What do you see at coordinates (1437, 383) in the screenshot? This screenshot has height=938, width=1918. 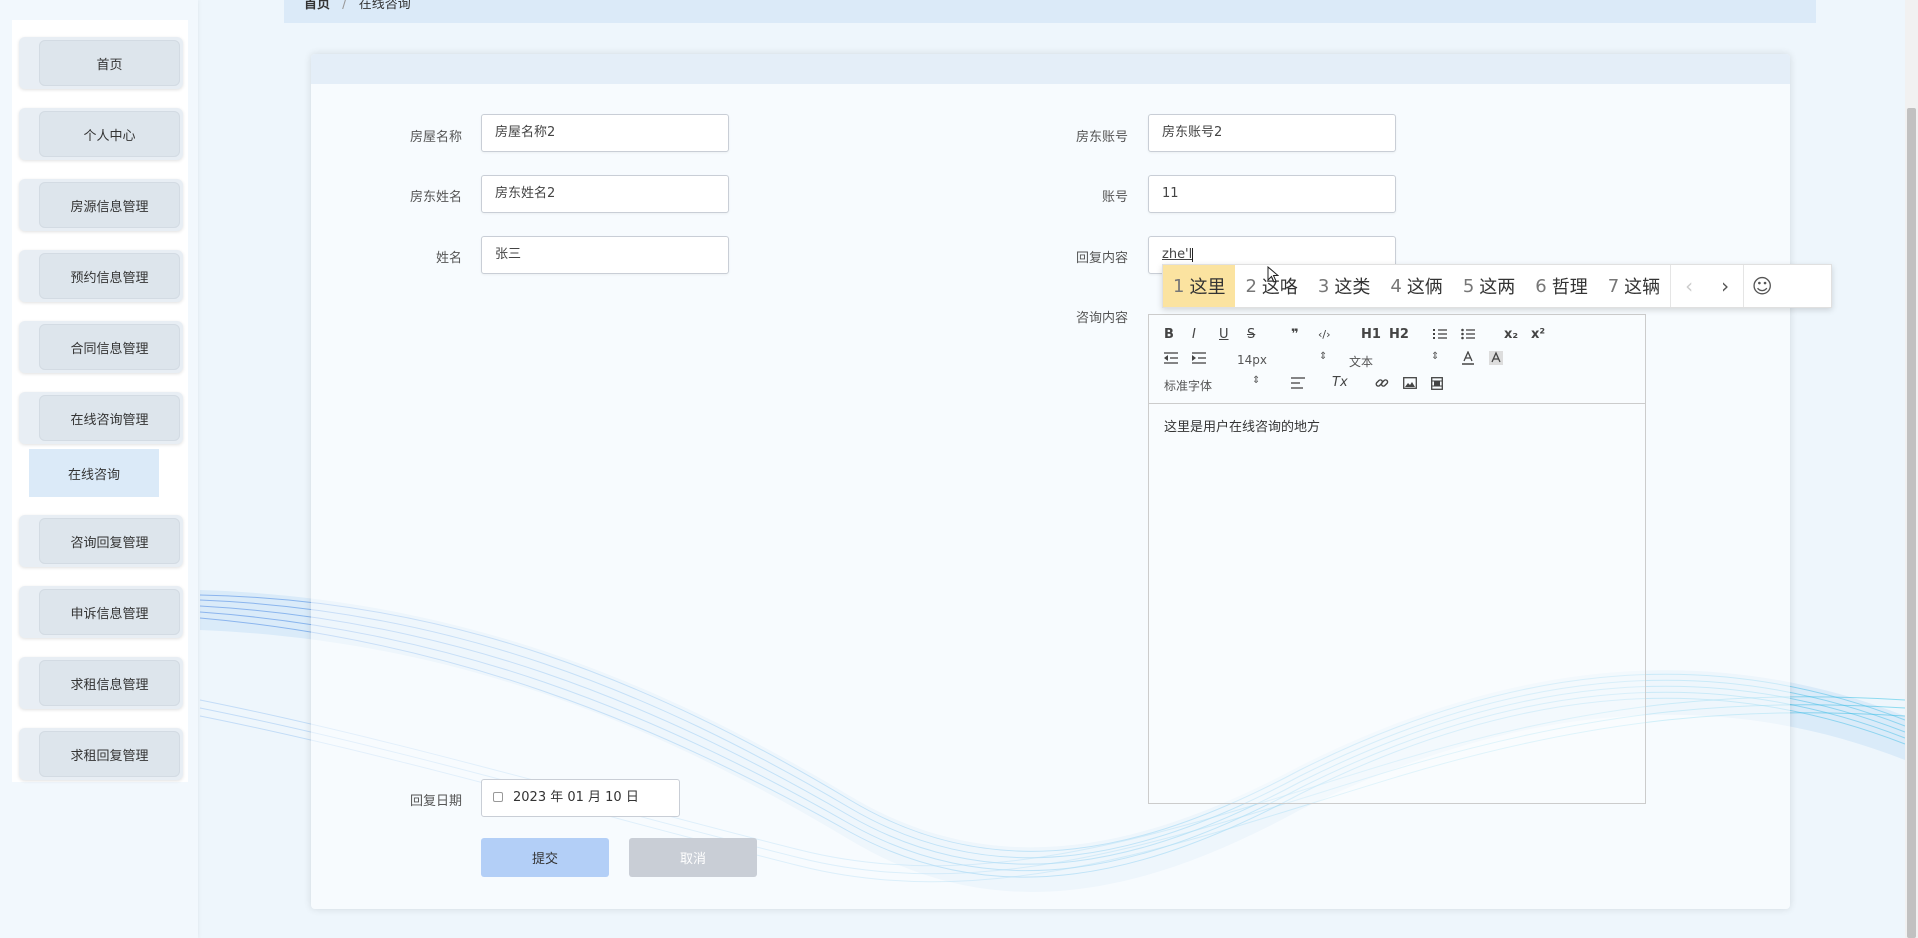 I see `video-icon` at bounding box center [1437, 383].